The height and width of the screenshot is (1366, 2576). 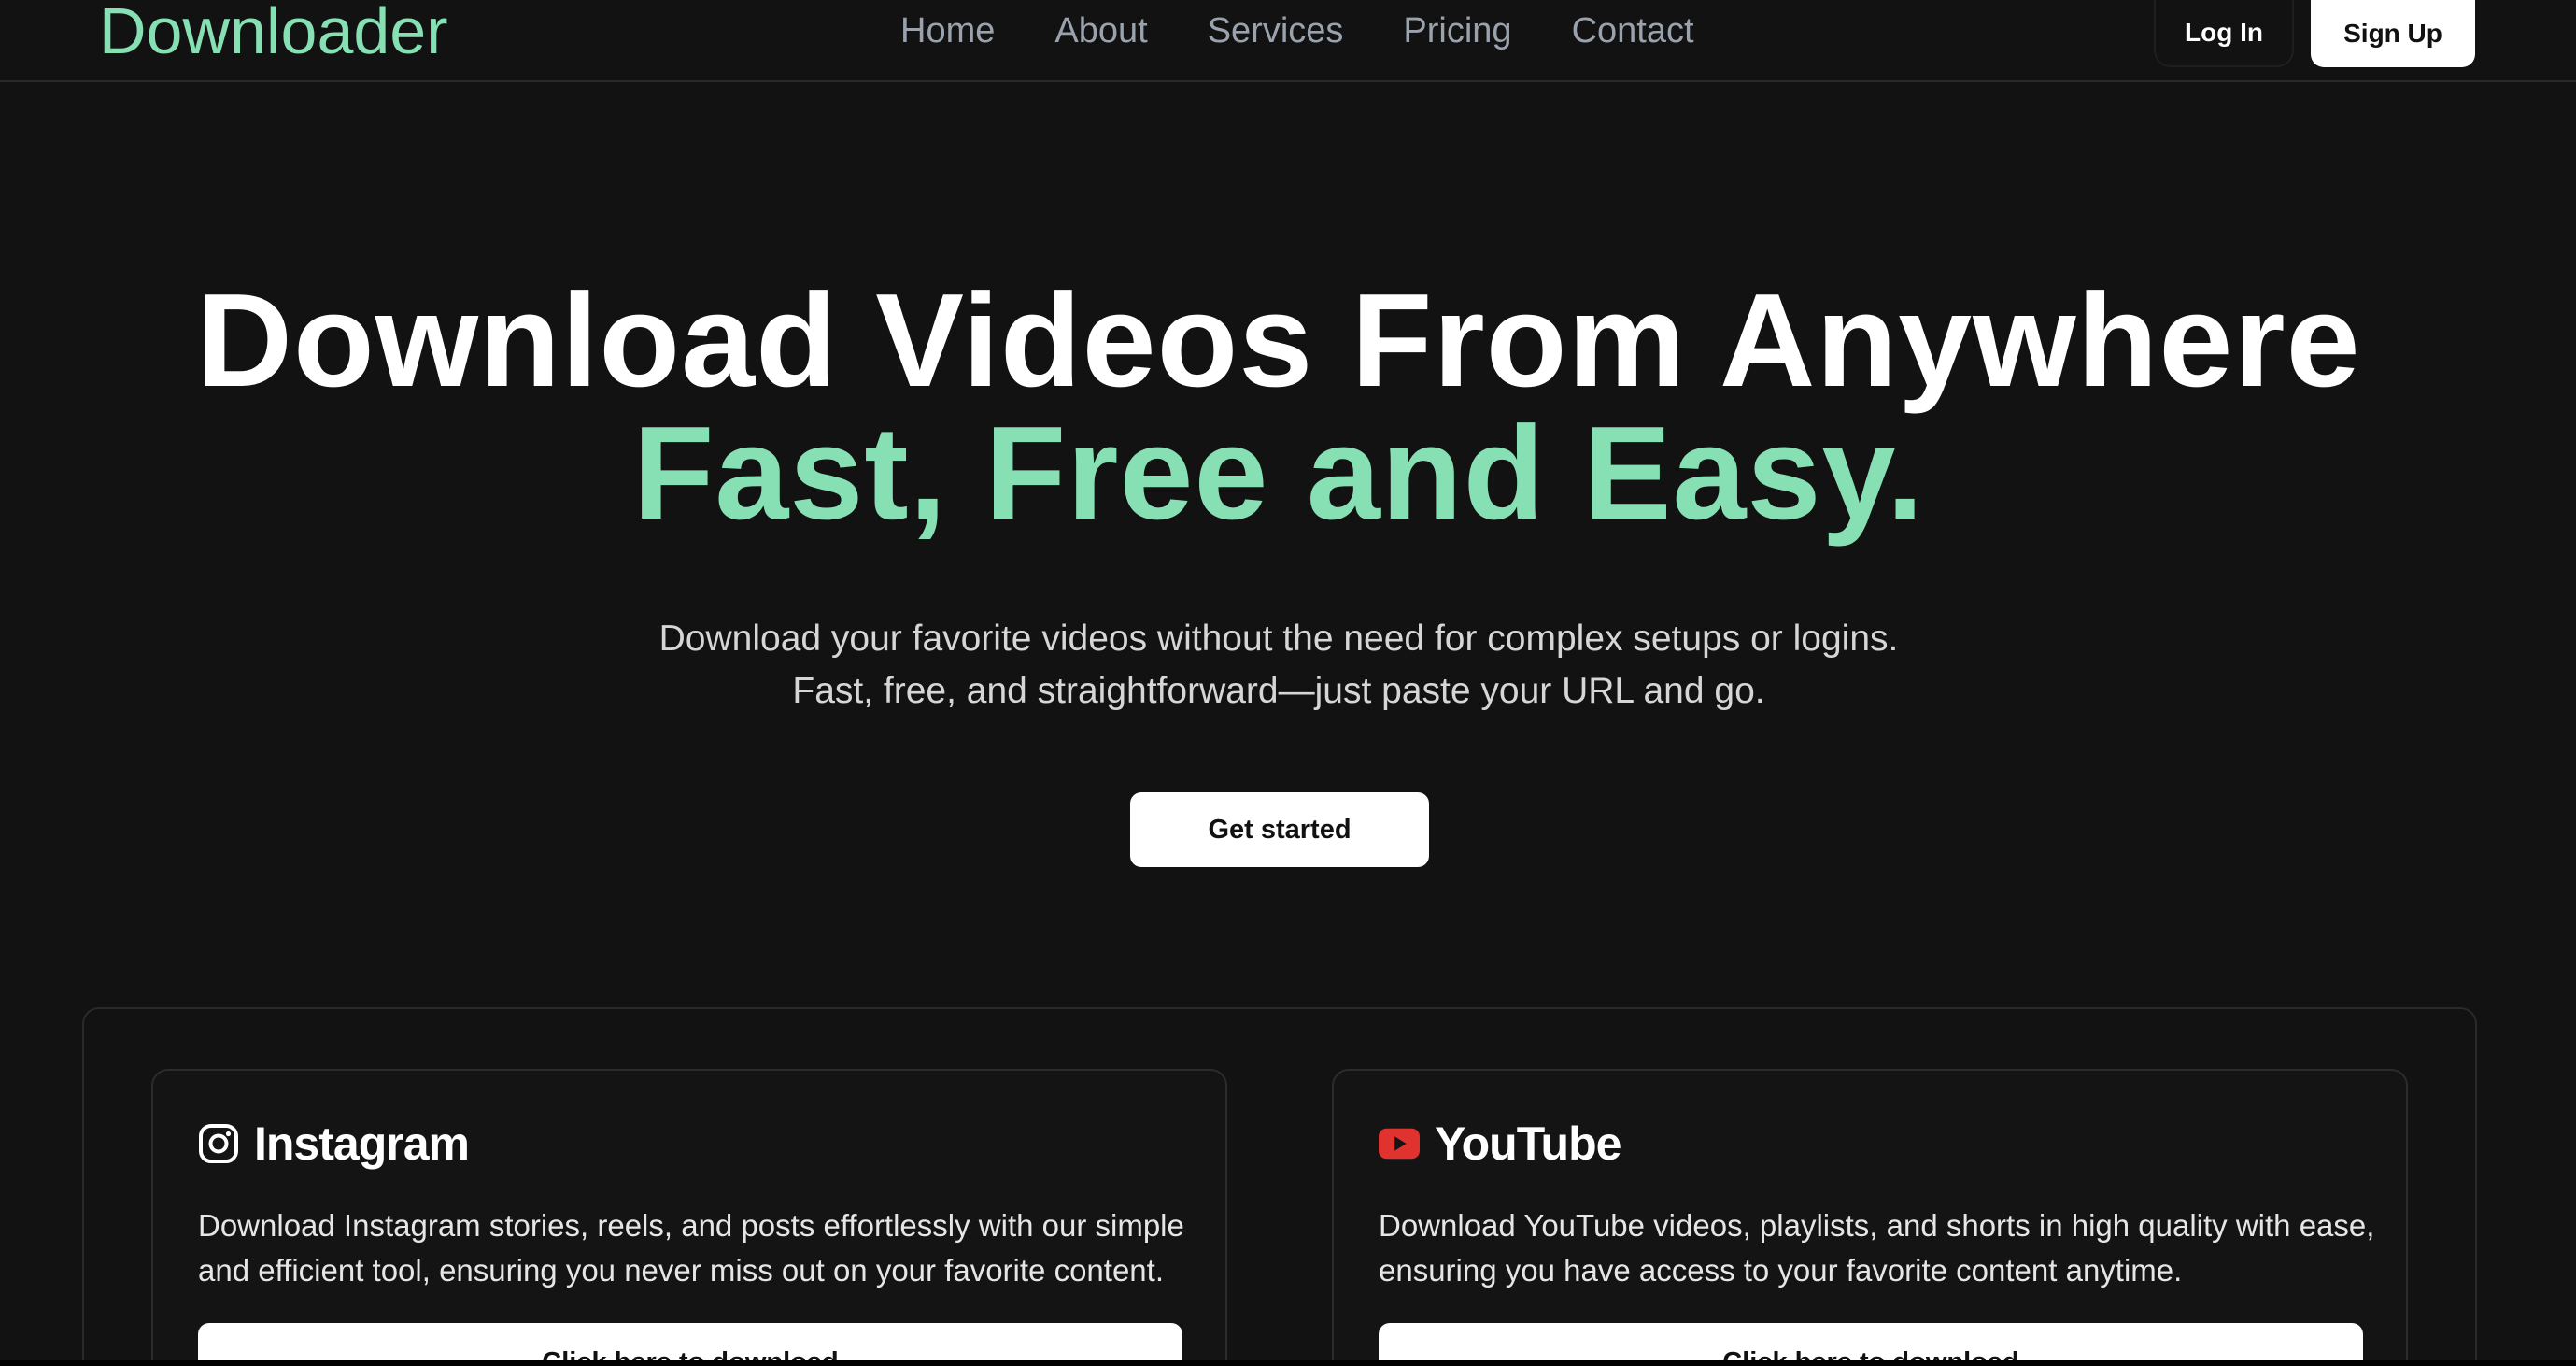 I want to click on nav-contact: Contact, so click(x=1633, y=30).